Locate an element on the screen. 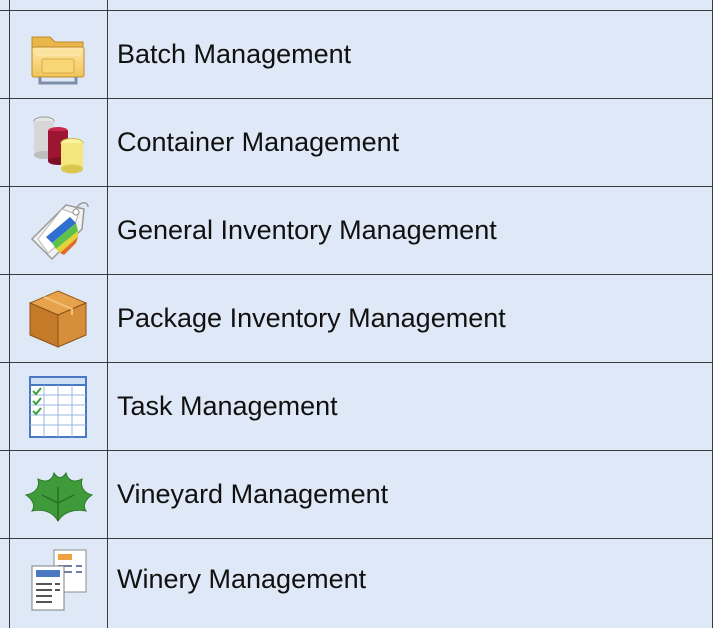  vine-leaf-icon is located at coordinates (58, 494).